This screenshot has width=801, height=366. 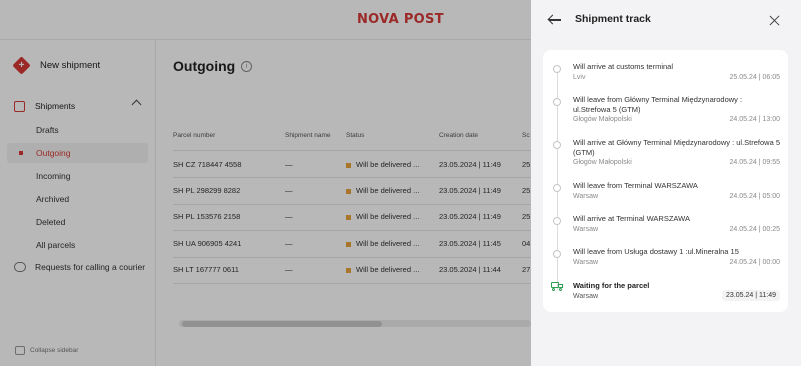 I want to click on back-arrow-icon, so click(x=554, y=20).